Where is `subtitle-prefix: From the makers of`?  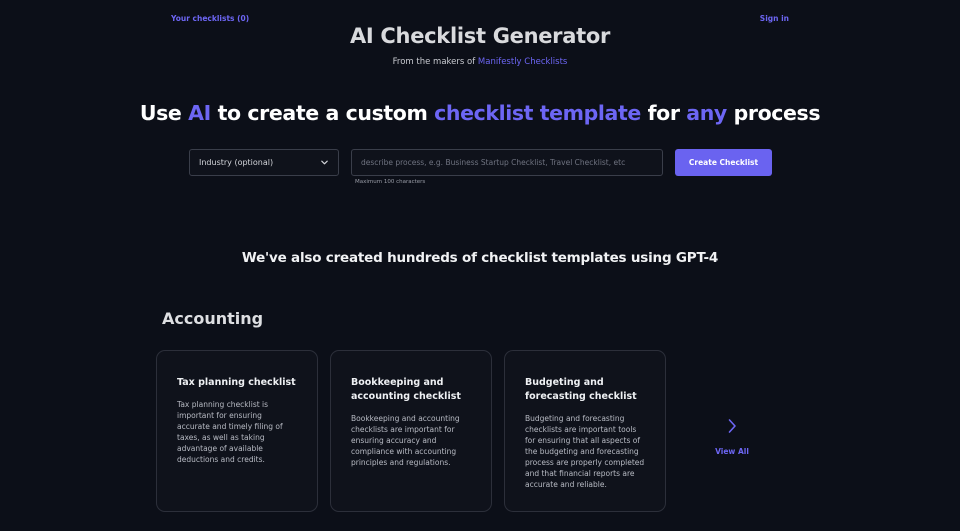 subtitle-prefix: From the makers of is located at coordinates (434, 62).